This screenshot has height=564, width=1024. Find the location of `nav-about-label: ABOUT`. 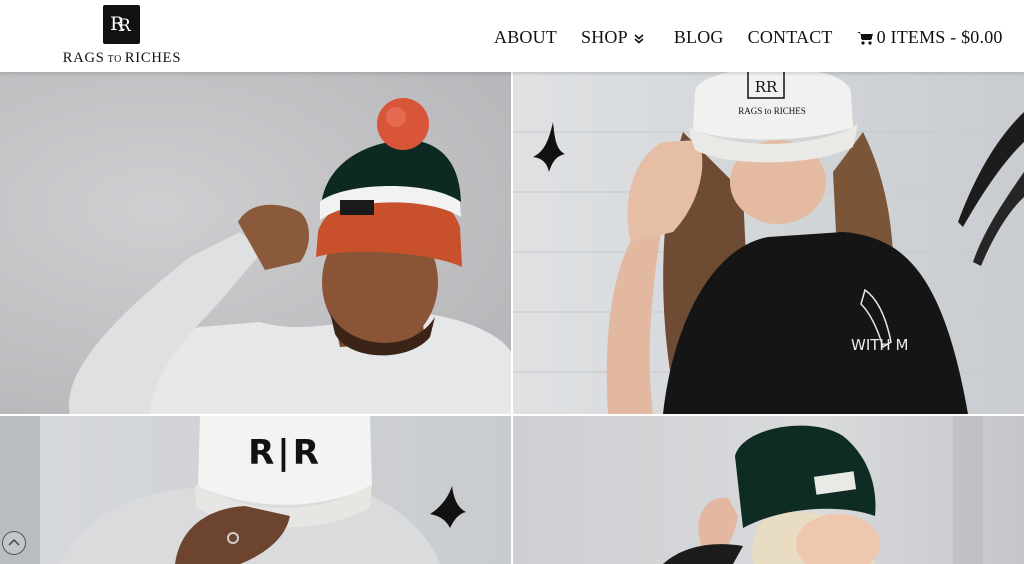

nav-about-label: ABOUT is located at coordinates (525, 37).